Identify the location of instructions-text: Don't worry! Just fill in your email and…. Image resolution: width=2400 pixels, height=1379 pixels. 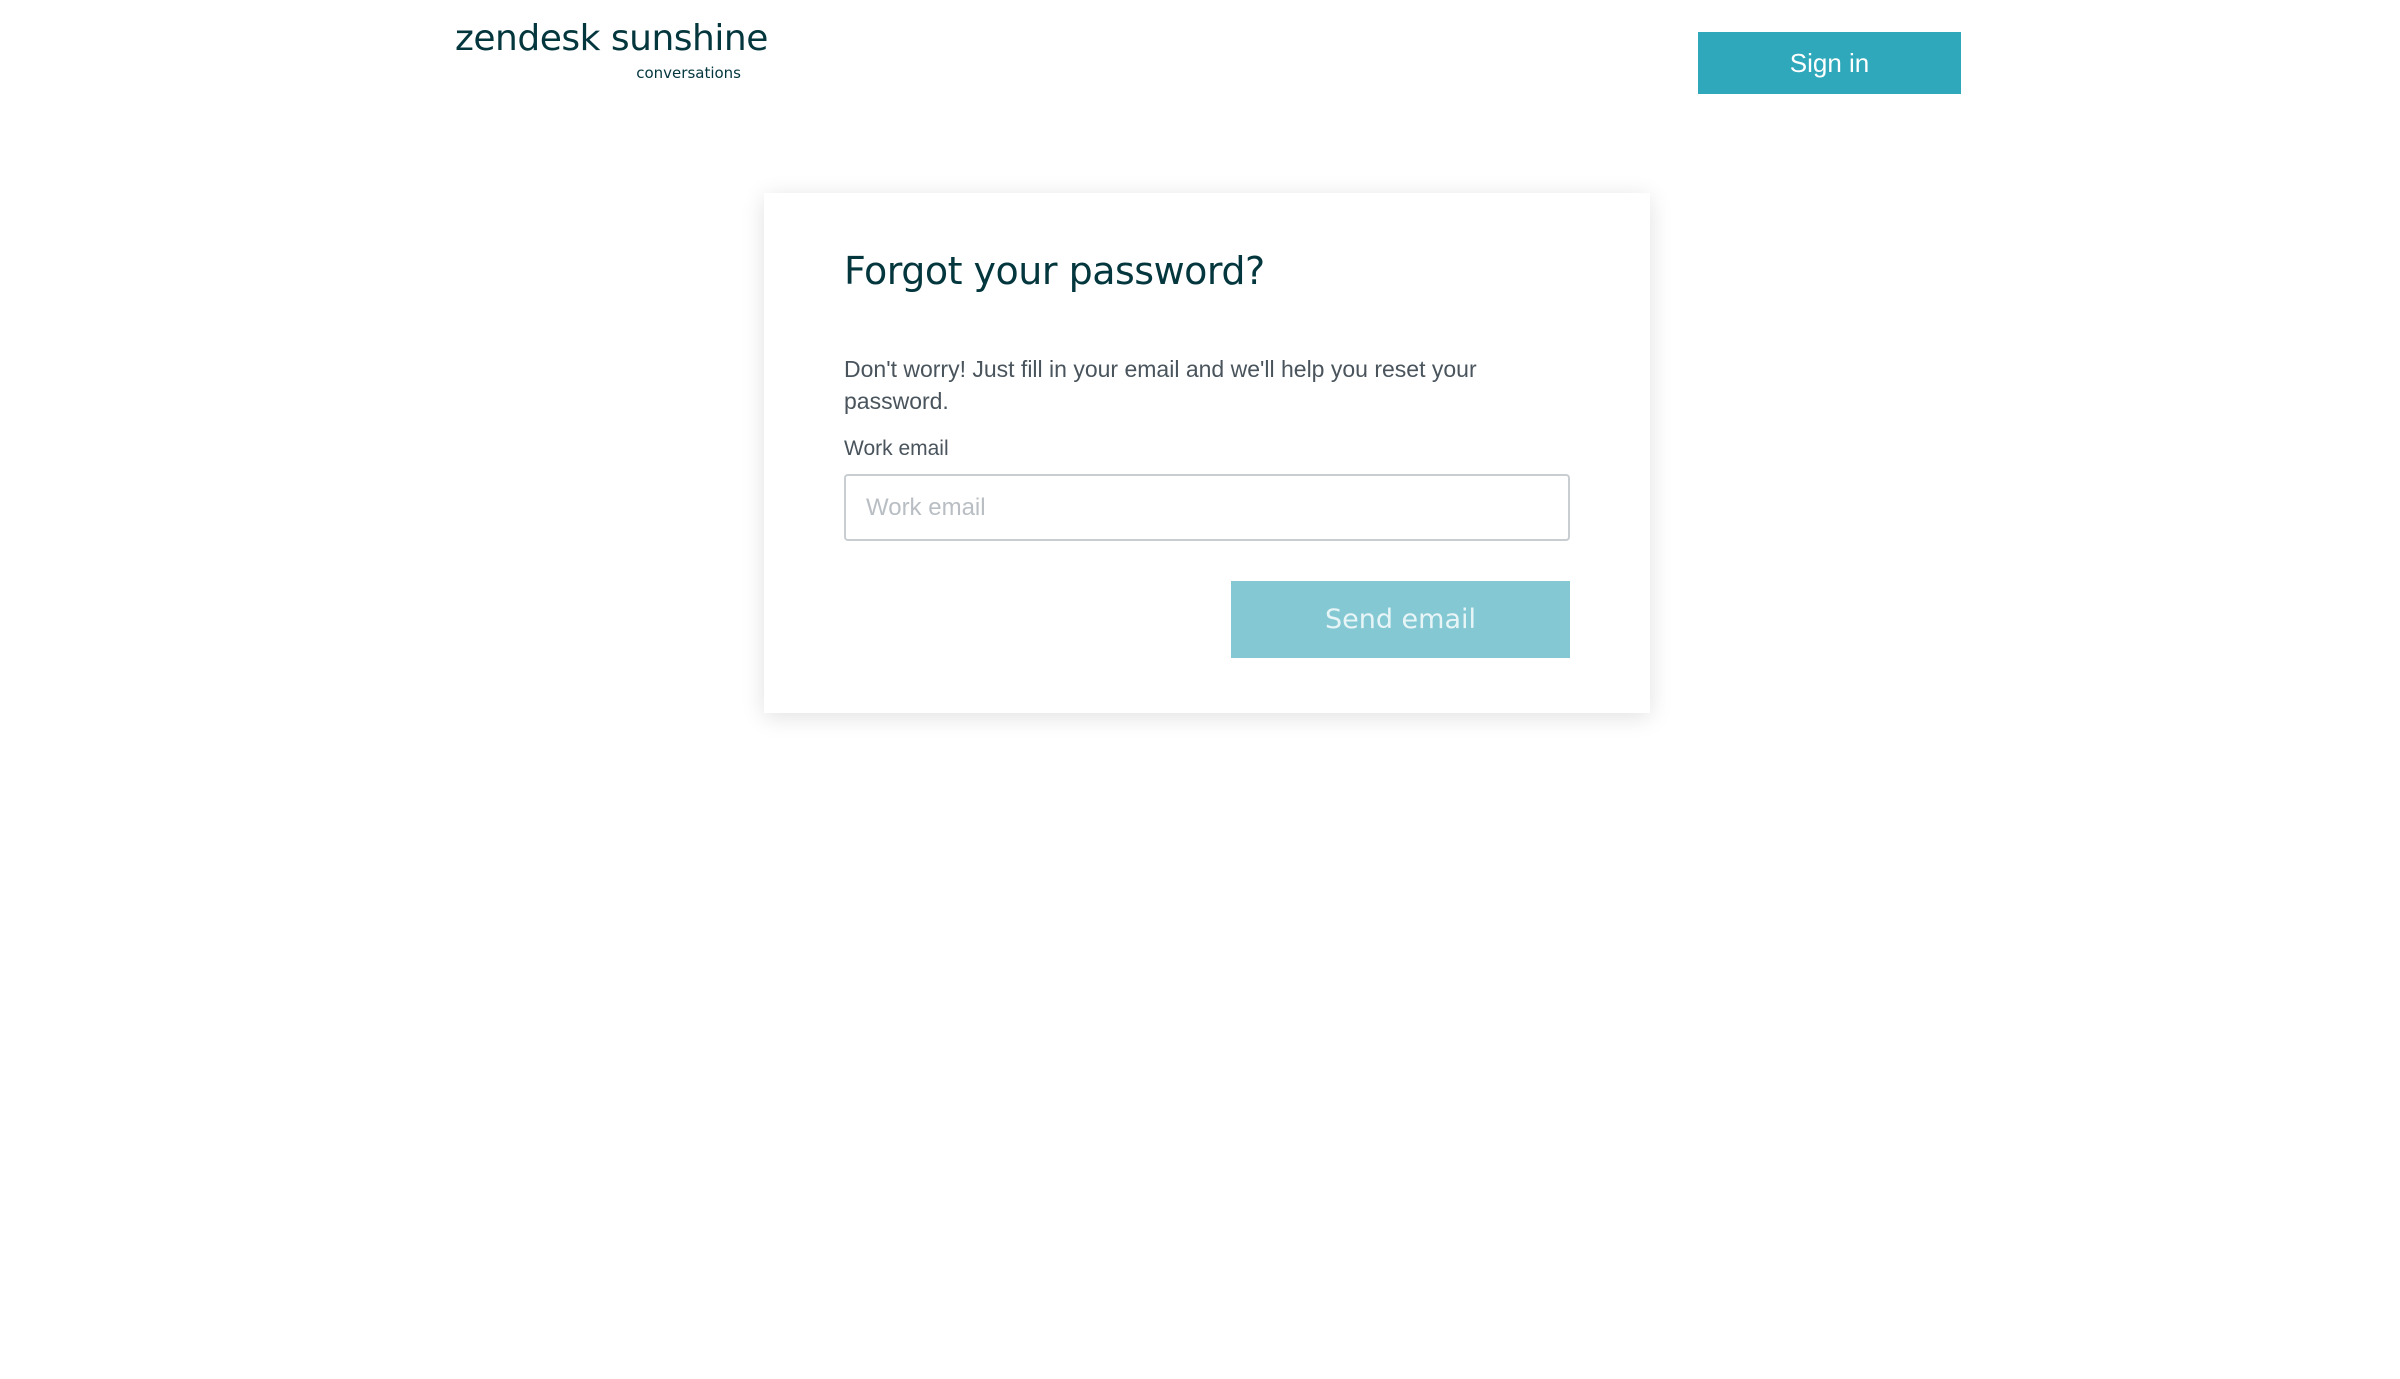
(1160, 385).